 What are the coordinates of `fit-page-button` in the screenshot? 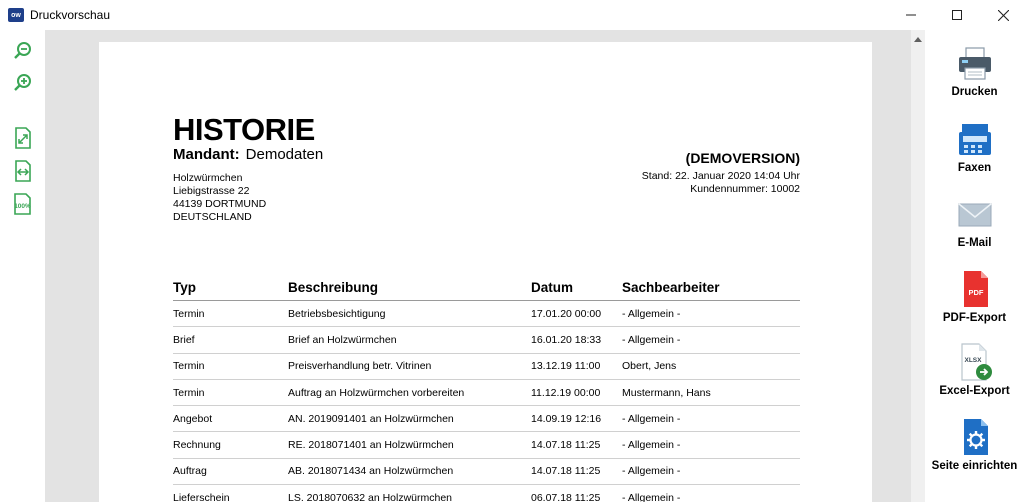 It's located at (23, 138).